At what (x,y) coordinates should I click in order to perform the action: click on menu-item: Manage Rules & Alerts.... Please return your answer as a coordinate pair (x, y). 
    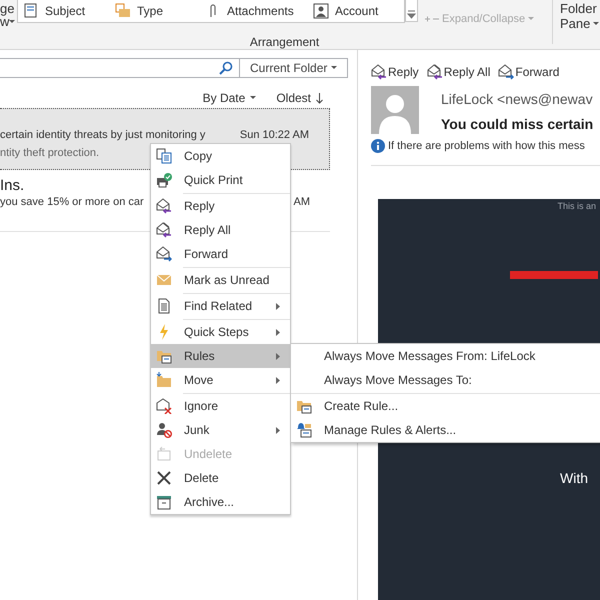
    Looking at the image, I should click on (445, 430).